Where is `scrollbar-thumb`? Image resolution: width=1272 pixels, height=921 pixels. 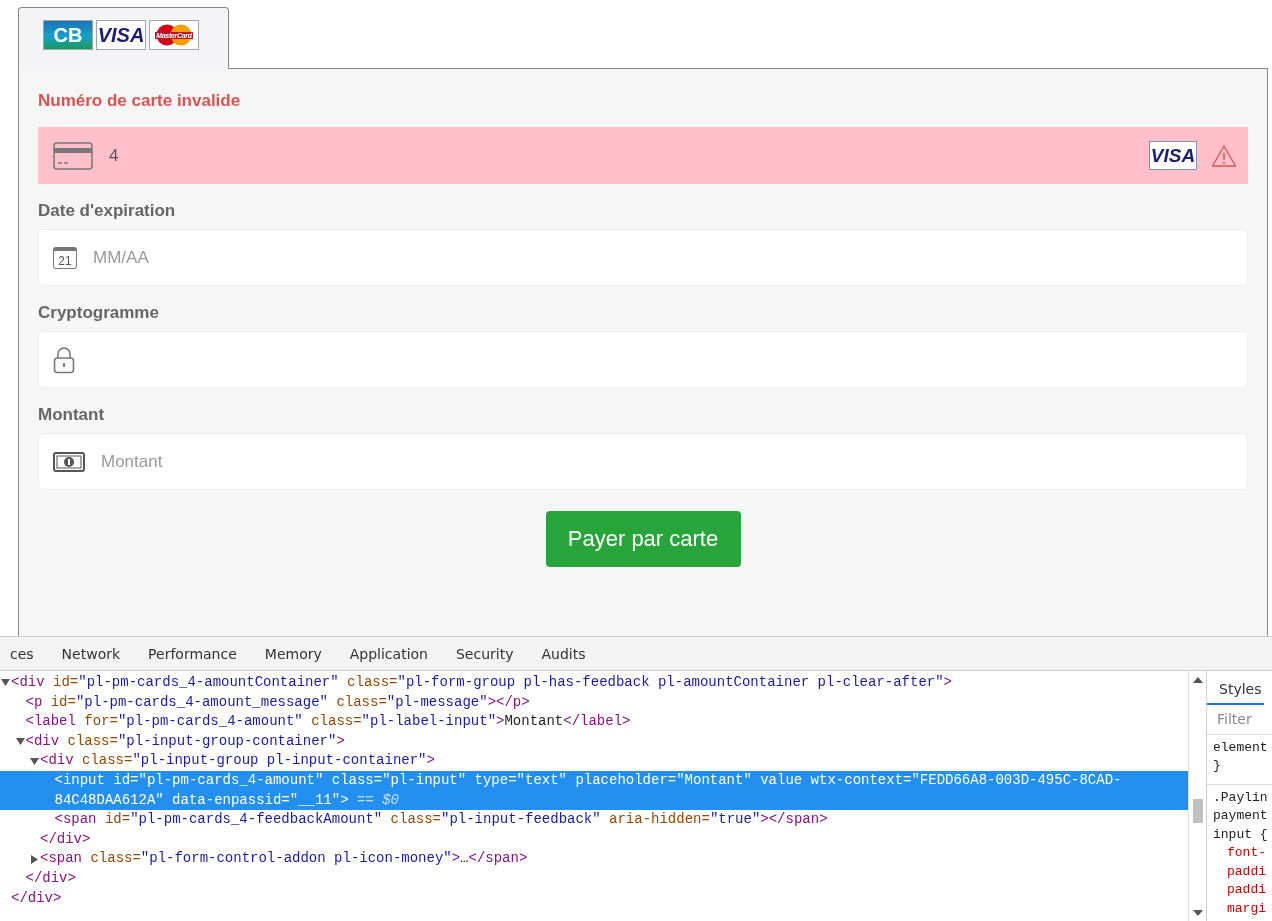
scrollbar-thumb is located at coordinates (1198, 811).